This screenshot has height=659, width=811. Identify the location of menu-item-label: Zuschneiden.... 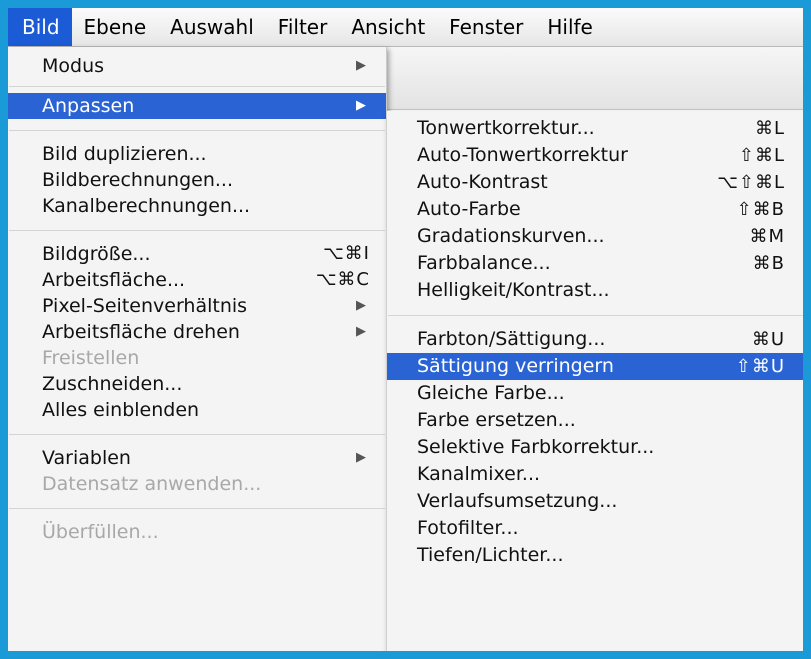
(112, 384).